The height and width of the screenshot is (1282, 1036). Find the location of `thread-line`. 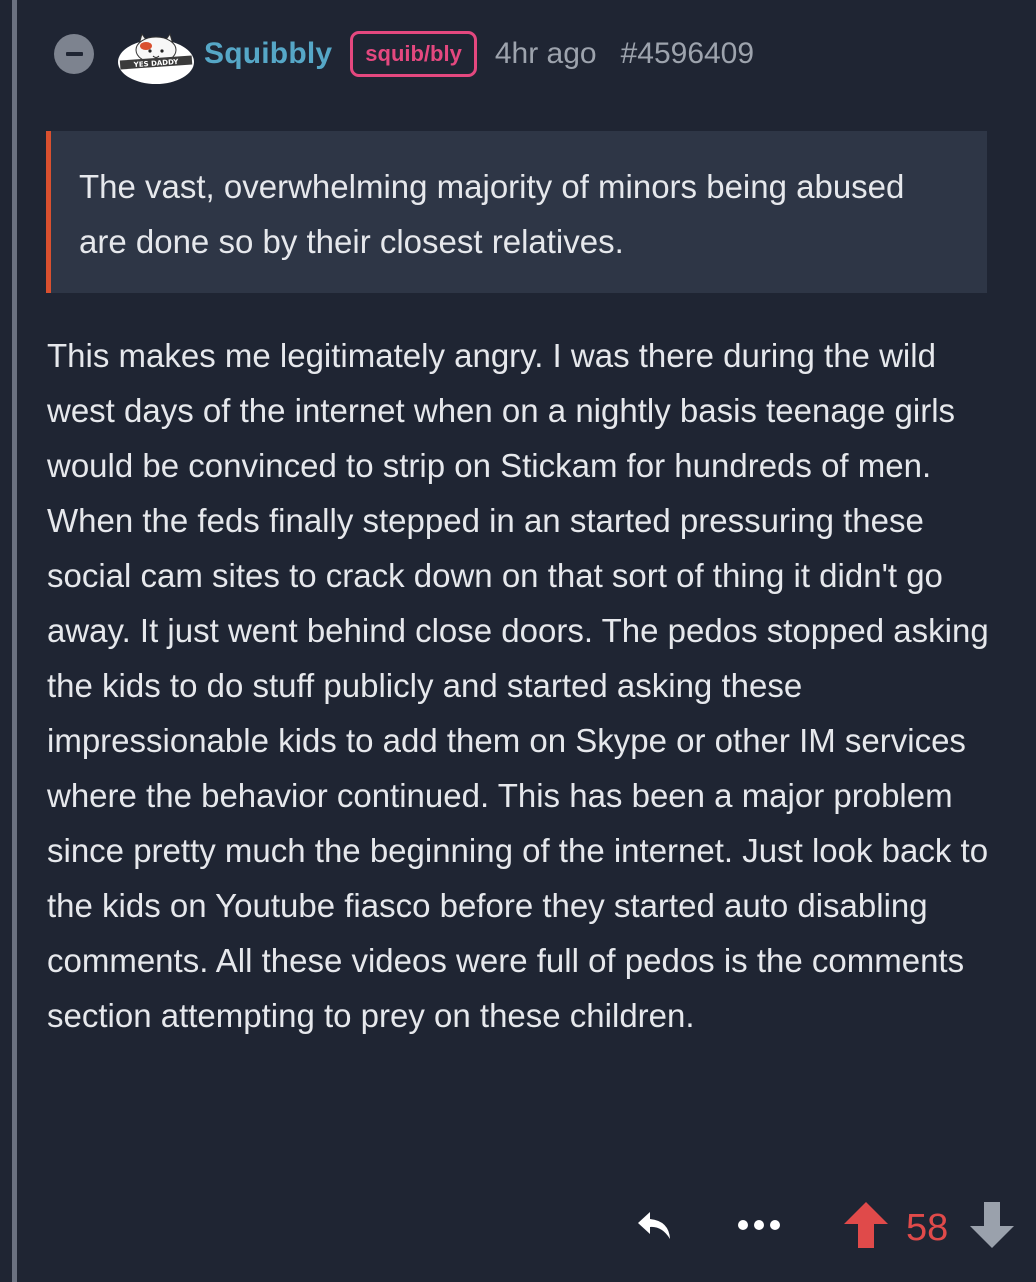

thread-line is located at coordinates (14, 641).